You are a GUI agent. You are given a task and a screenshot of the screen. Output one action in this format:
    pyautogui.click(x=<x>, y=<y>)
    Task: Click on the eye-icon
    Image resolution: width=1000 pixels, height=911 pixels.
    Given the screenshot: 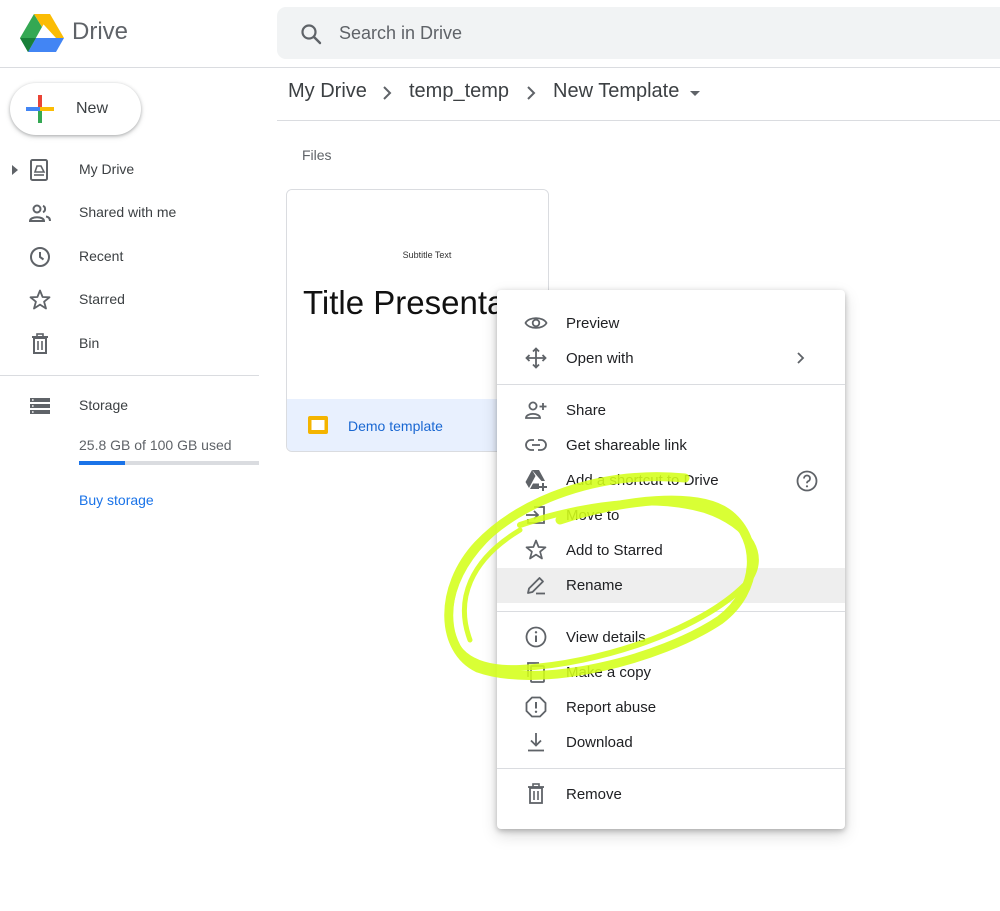 What is the action you would take?
    pyautogui.click(x=536, y=323)
    